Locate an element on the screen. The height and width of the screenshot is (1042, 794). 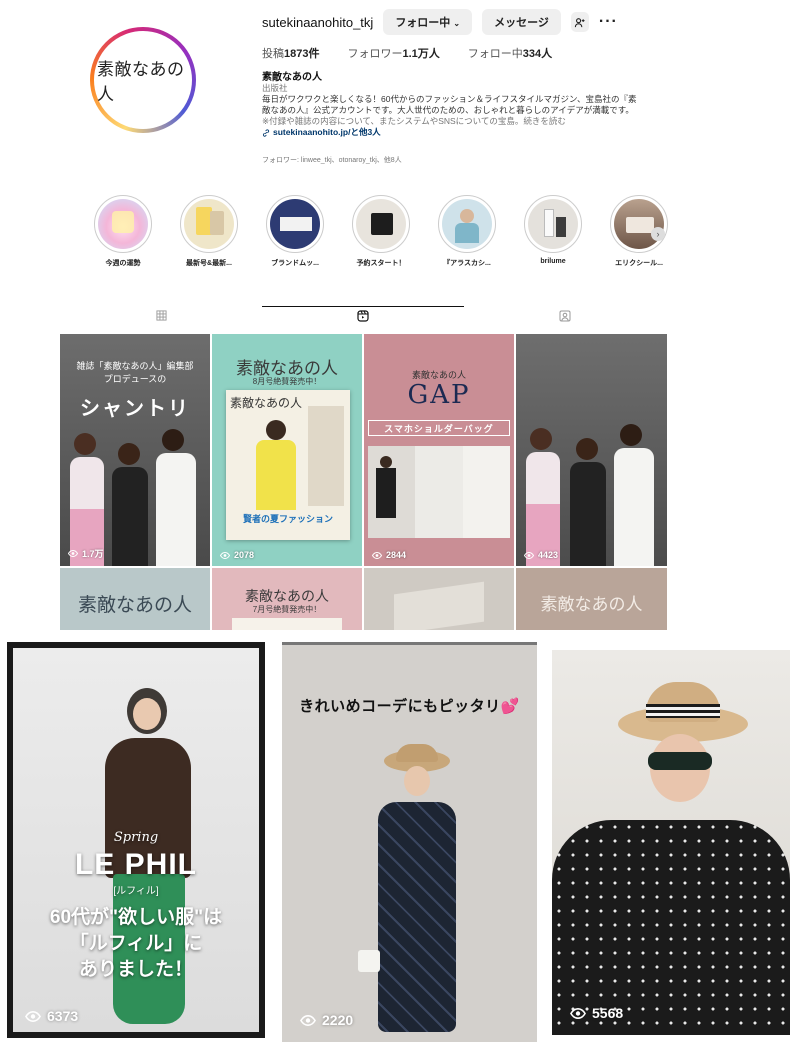
heart-emoji-icon: 💕 is located at coordinates (510, 706).